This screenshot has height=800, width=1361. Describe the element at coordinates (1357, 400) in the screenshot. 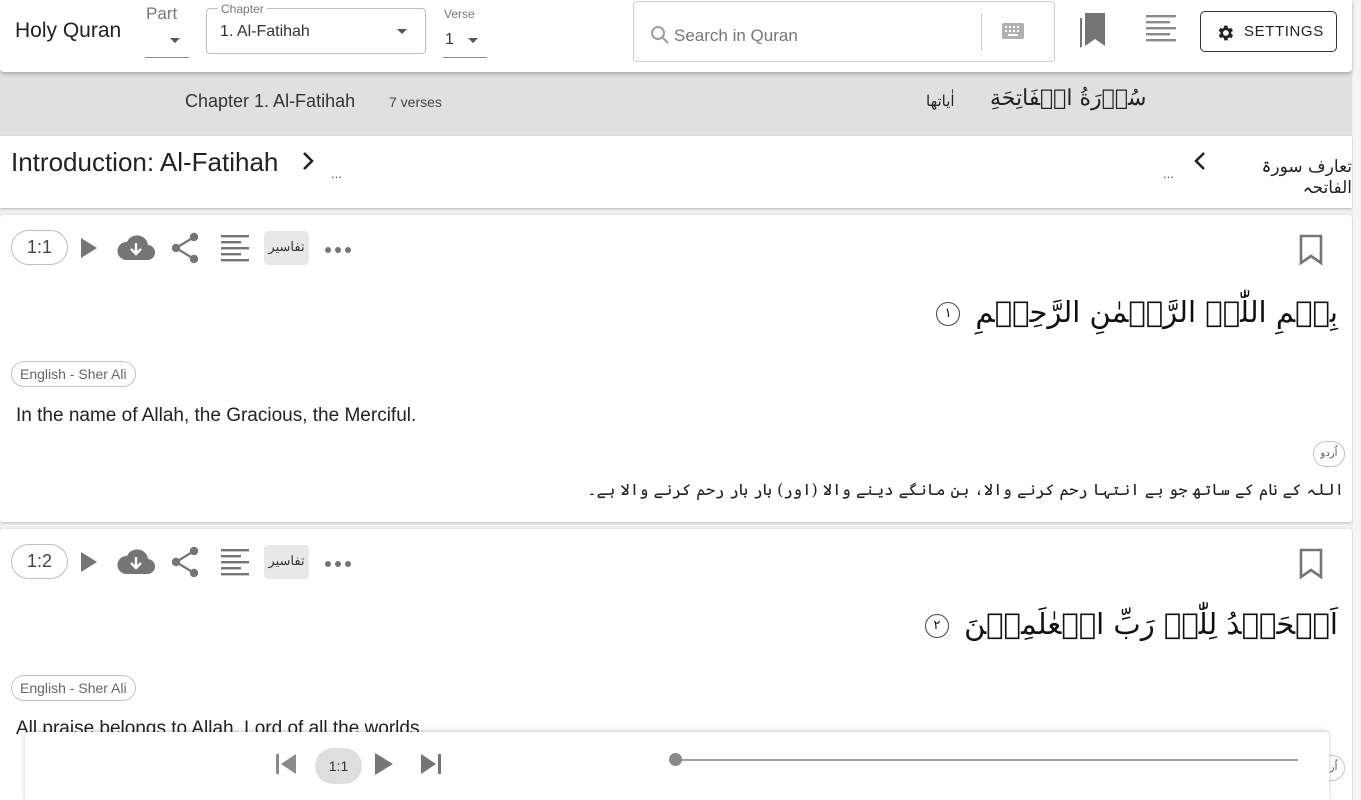

I see `scrollbar-track` at that location.